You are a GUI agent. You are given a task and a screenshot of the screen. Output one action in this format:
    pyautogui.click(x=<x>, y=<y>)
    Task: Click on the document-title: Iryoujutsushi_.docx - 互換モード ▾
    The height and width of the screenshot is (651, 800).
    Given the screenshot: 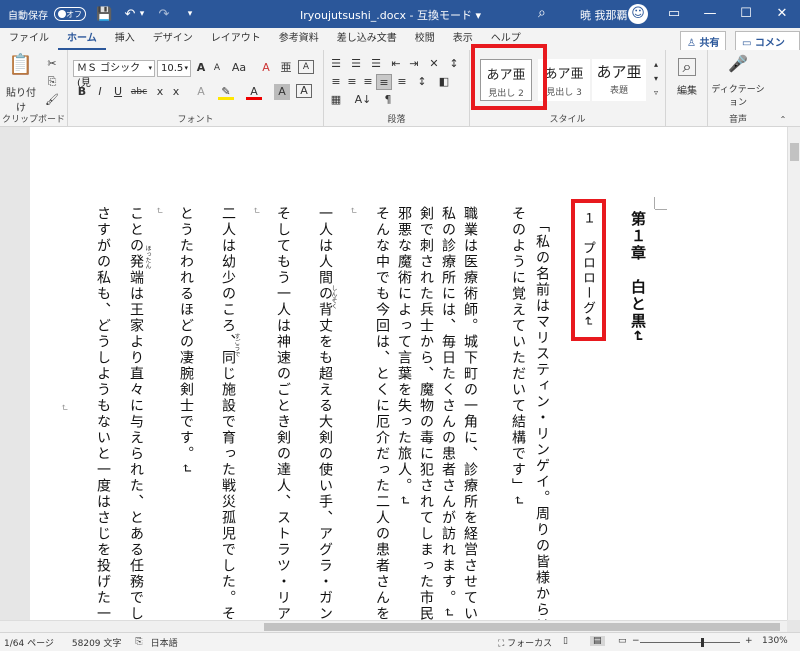 What is the action you would take?
    pyautogui.click(x=390, y=15)
    